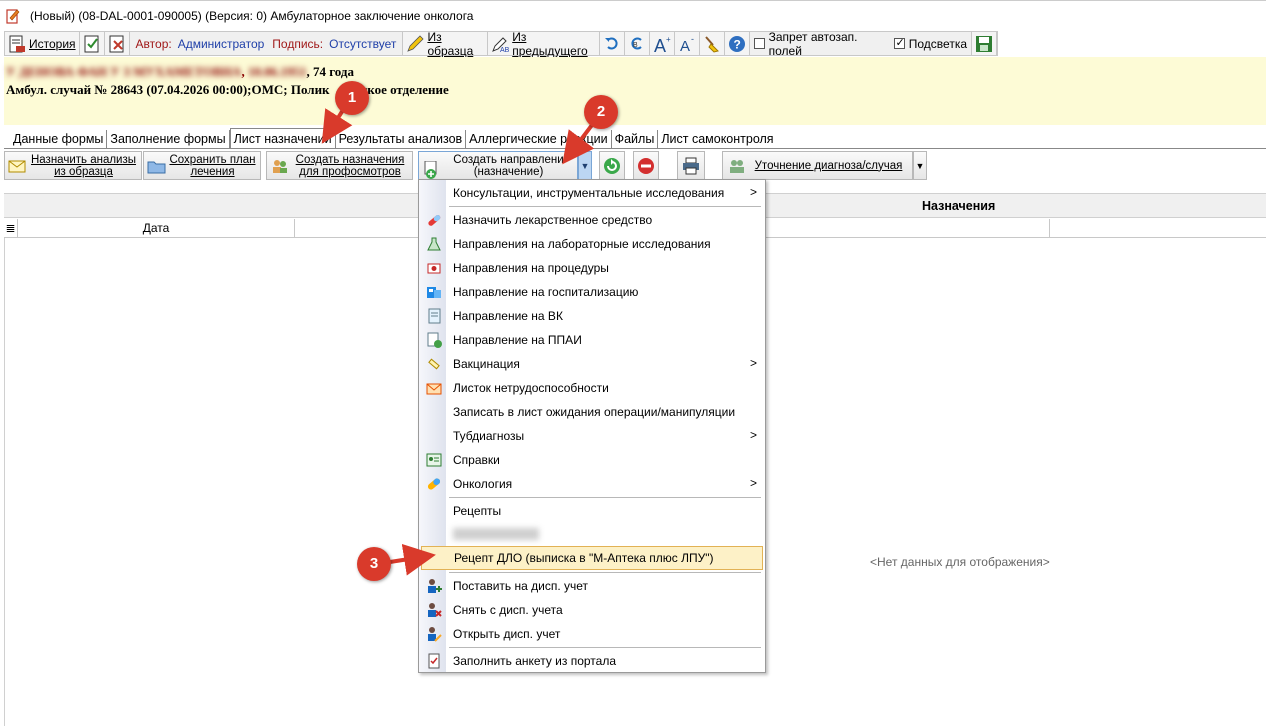 This screenshot has height=726, width=1266. What do you see at coordinates (42, 43) in the screenshot?
I see `history-button: История` at bounding box center [42, 43].